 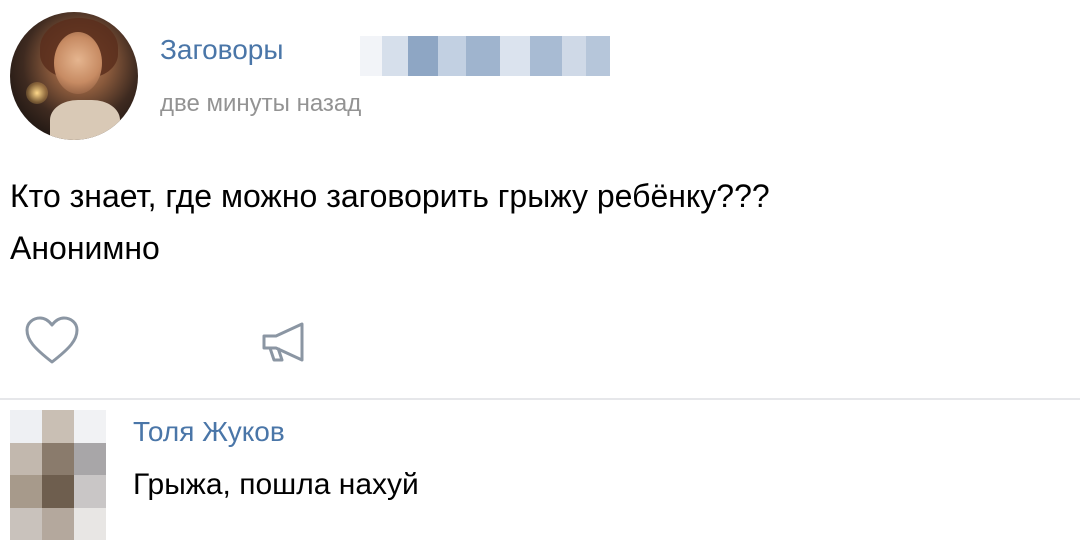 I want to click on megaphone-icon, so click(x=285, y=342).